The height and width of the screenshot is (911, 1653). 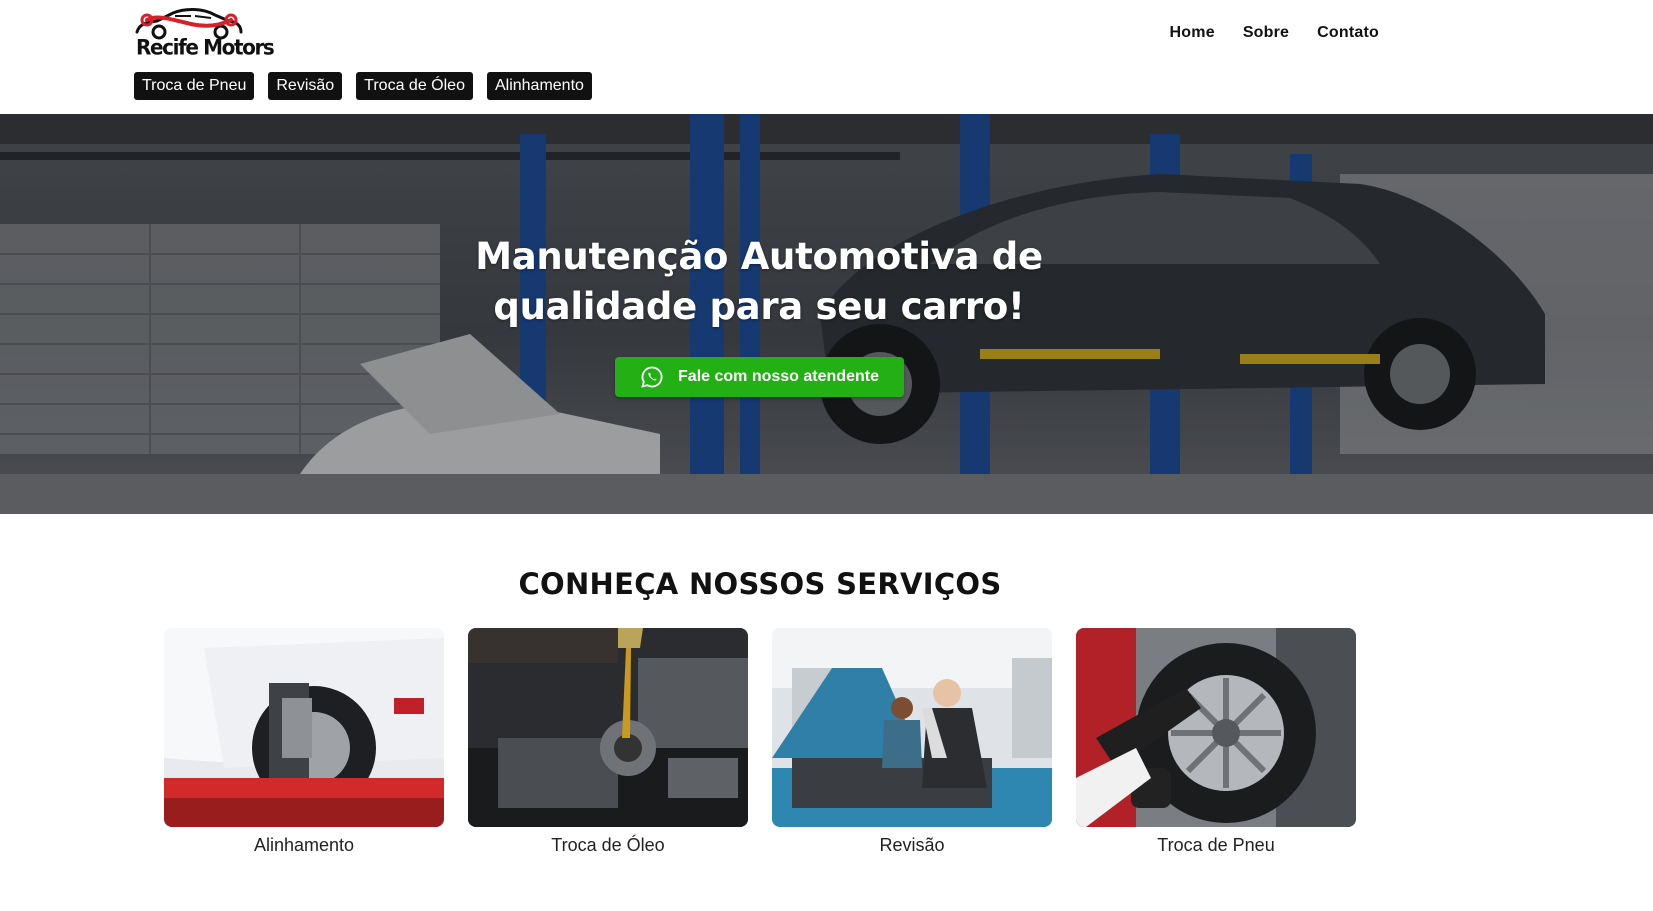 What do you see at coordinates (1348, 33) in the screenshot?
I see `nav-contact-link: Contato` at bounding box center [1348, 33].